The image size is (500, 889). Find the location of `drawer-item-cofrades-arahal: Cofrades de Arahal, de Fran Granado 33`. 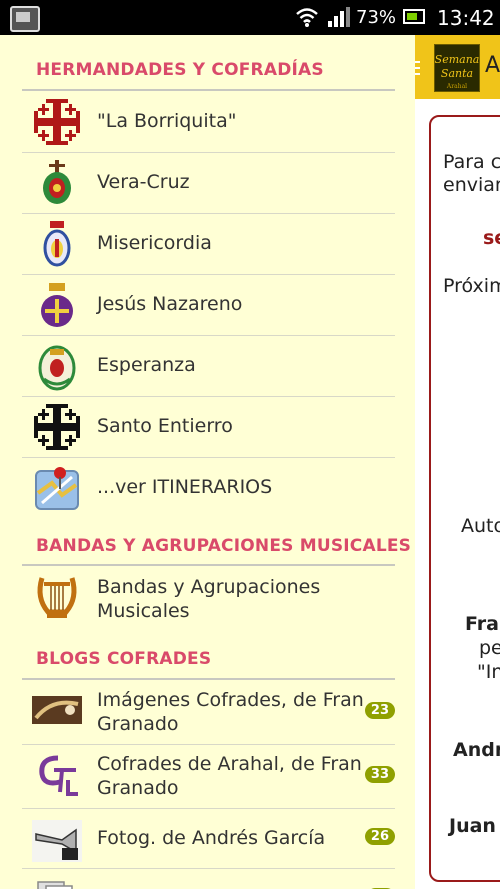

drawer-item-cofrades-arahal: Cofrades de Arahal, de Fran Granado 33 is located at coordinates (208, 776).